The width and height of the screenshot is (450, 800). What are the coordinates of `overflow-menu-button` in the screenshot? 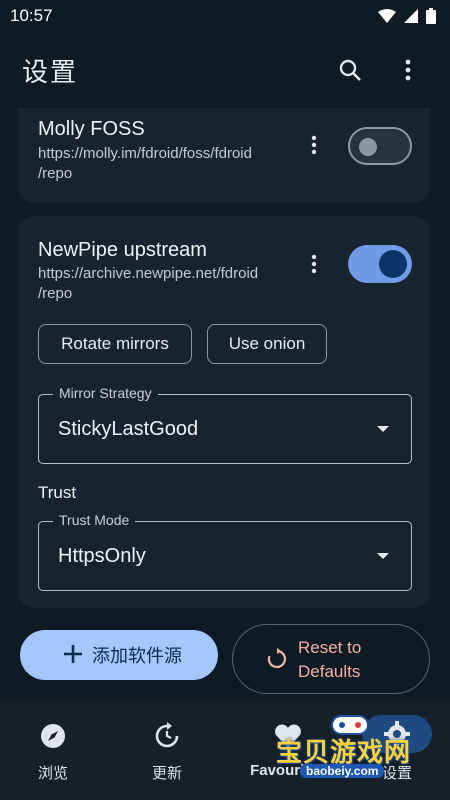 It's located at (408, 70).